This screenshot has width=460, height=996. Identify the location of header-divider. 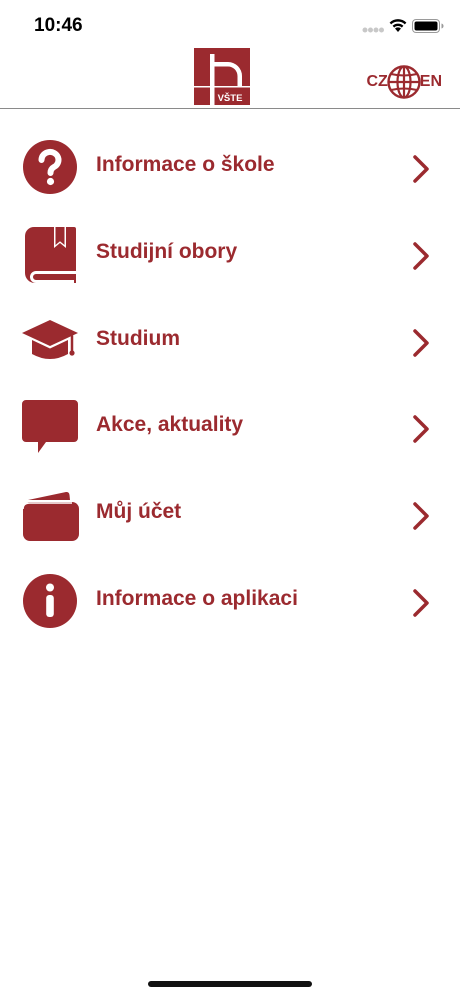
(230, 108).